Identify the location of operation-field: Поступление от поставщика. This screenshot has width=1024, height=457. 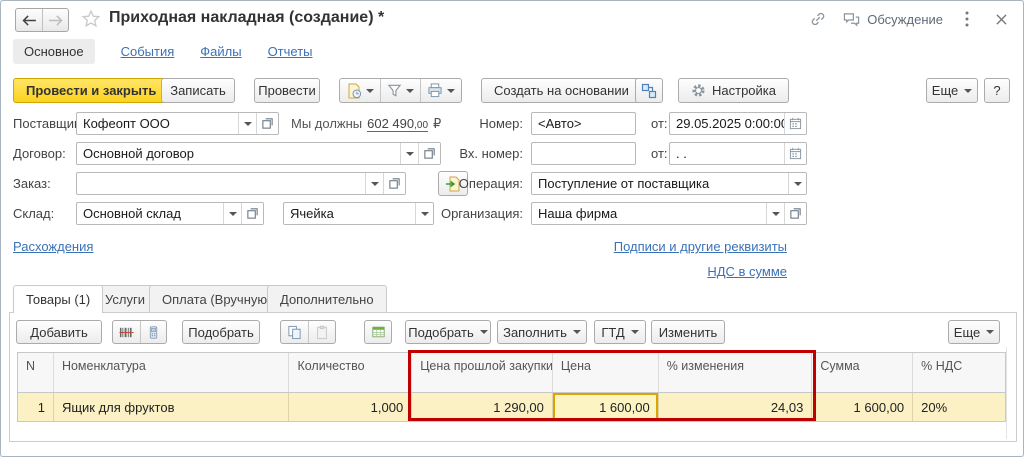
(669, 183).